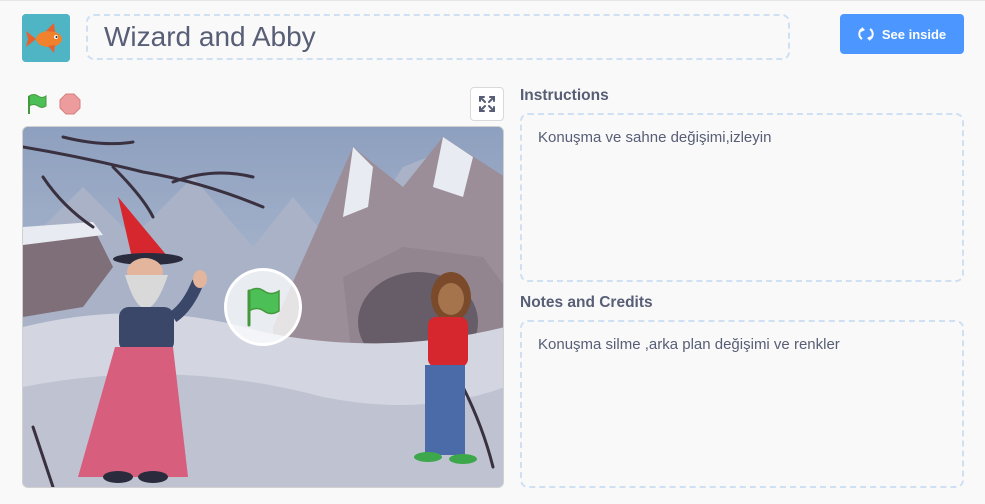 The width and height of the screenshot is (985, 504). I want to click on play-overlay-button, so click(263, 307).